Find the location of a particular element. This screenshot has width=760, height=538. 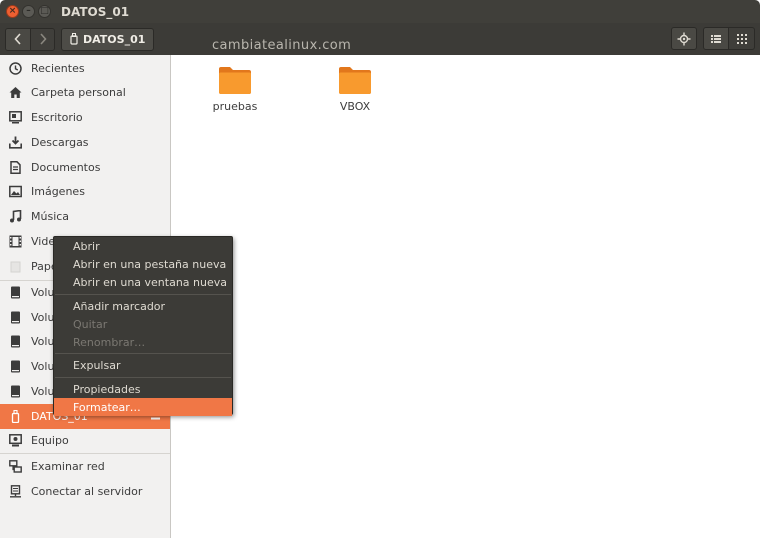

close-window-button: × is located at coordinates (12, 11).